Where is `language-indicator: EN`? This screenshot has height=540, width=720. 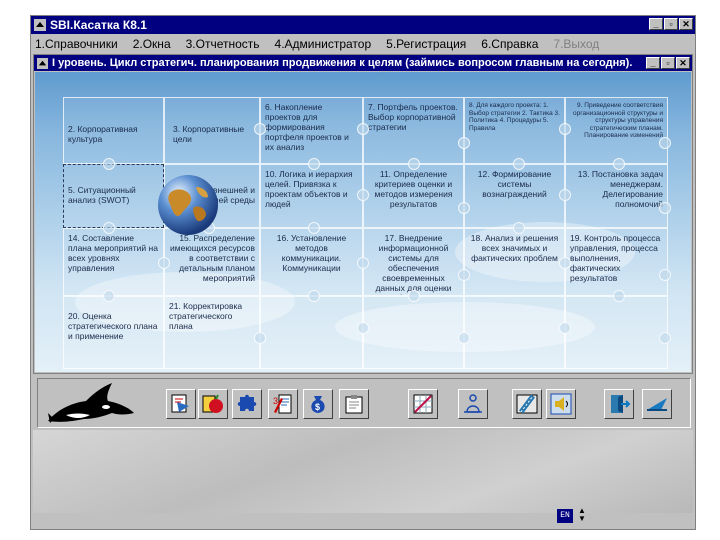
language-indicator: EN is located at coordinates (565, 516).